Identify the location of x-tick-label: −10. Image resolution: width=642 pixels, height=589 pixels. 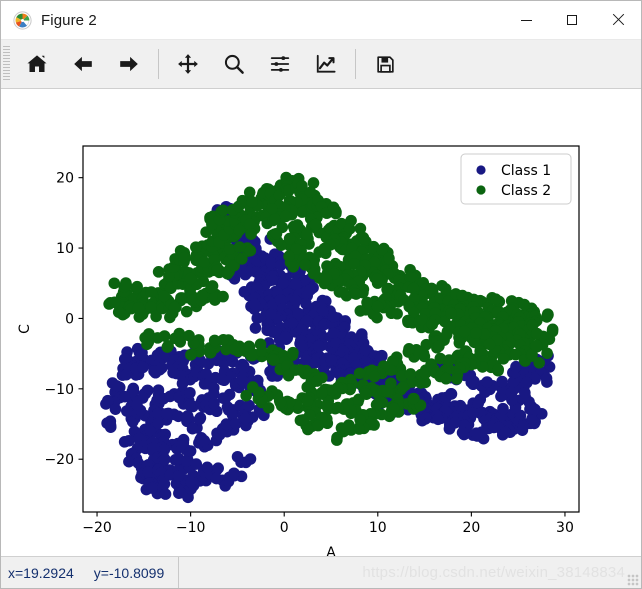
(191, 528).